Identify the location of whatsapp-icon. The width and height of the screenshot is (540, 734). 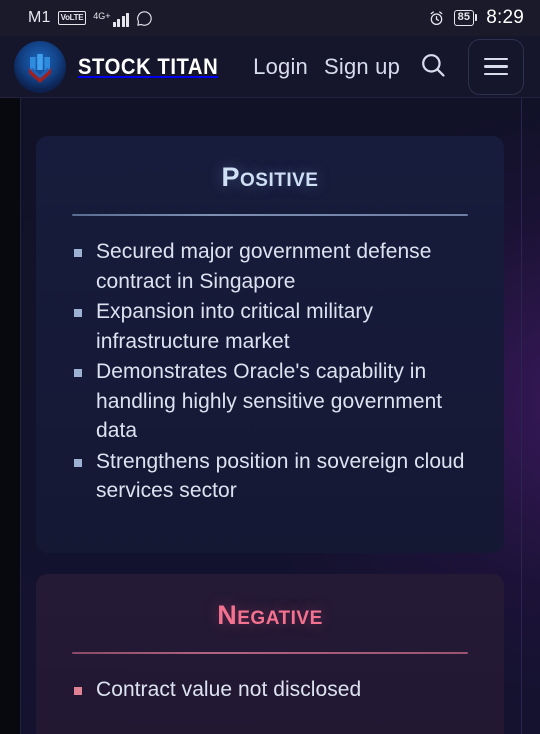
(144, 18).